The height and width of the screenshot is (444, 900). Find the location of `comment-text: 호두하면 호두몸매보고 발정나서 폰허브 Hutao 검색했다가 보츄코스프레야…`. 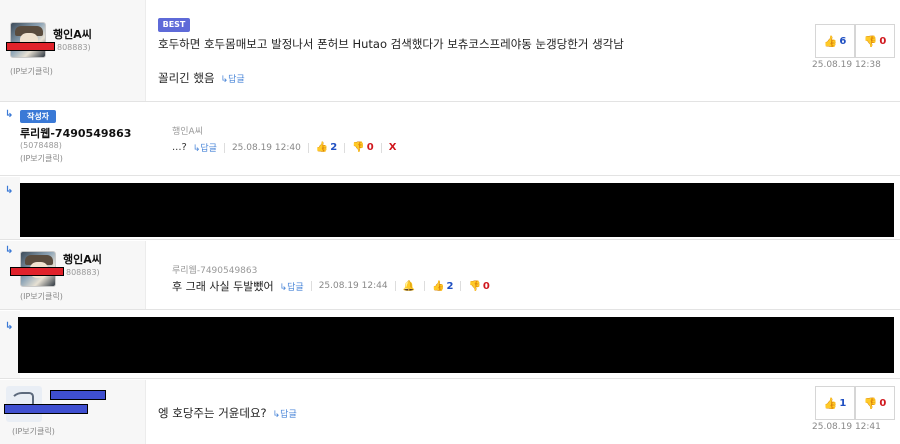

comment-text: 호두하면 호두몸매보고 발정나서 폰허브 Hutao 검색했다가 보츄코스프레야… is located at coordinates (391, 44).